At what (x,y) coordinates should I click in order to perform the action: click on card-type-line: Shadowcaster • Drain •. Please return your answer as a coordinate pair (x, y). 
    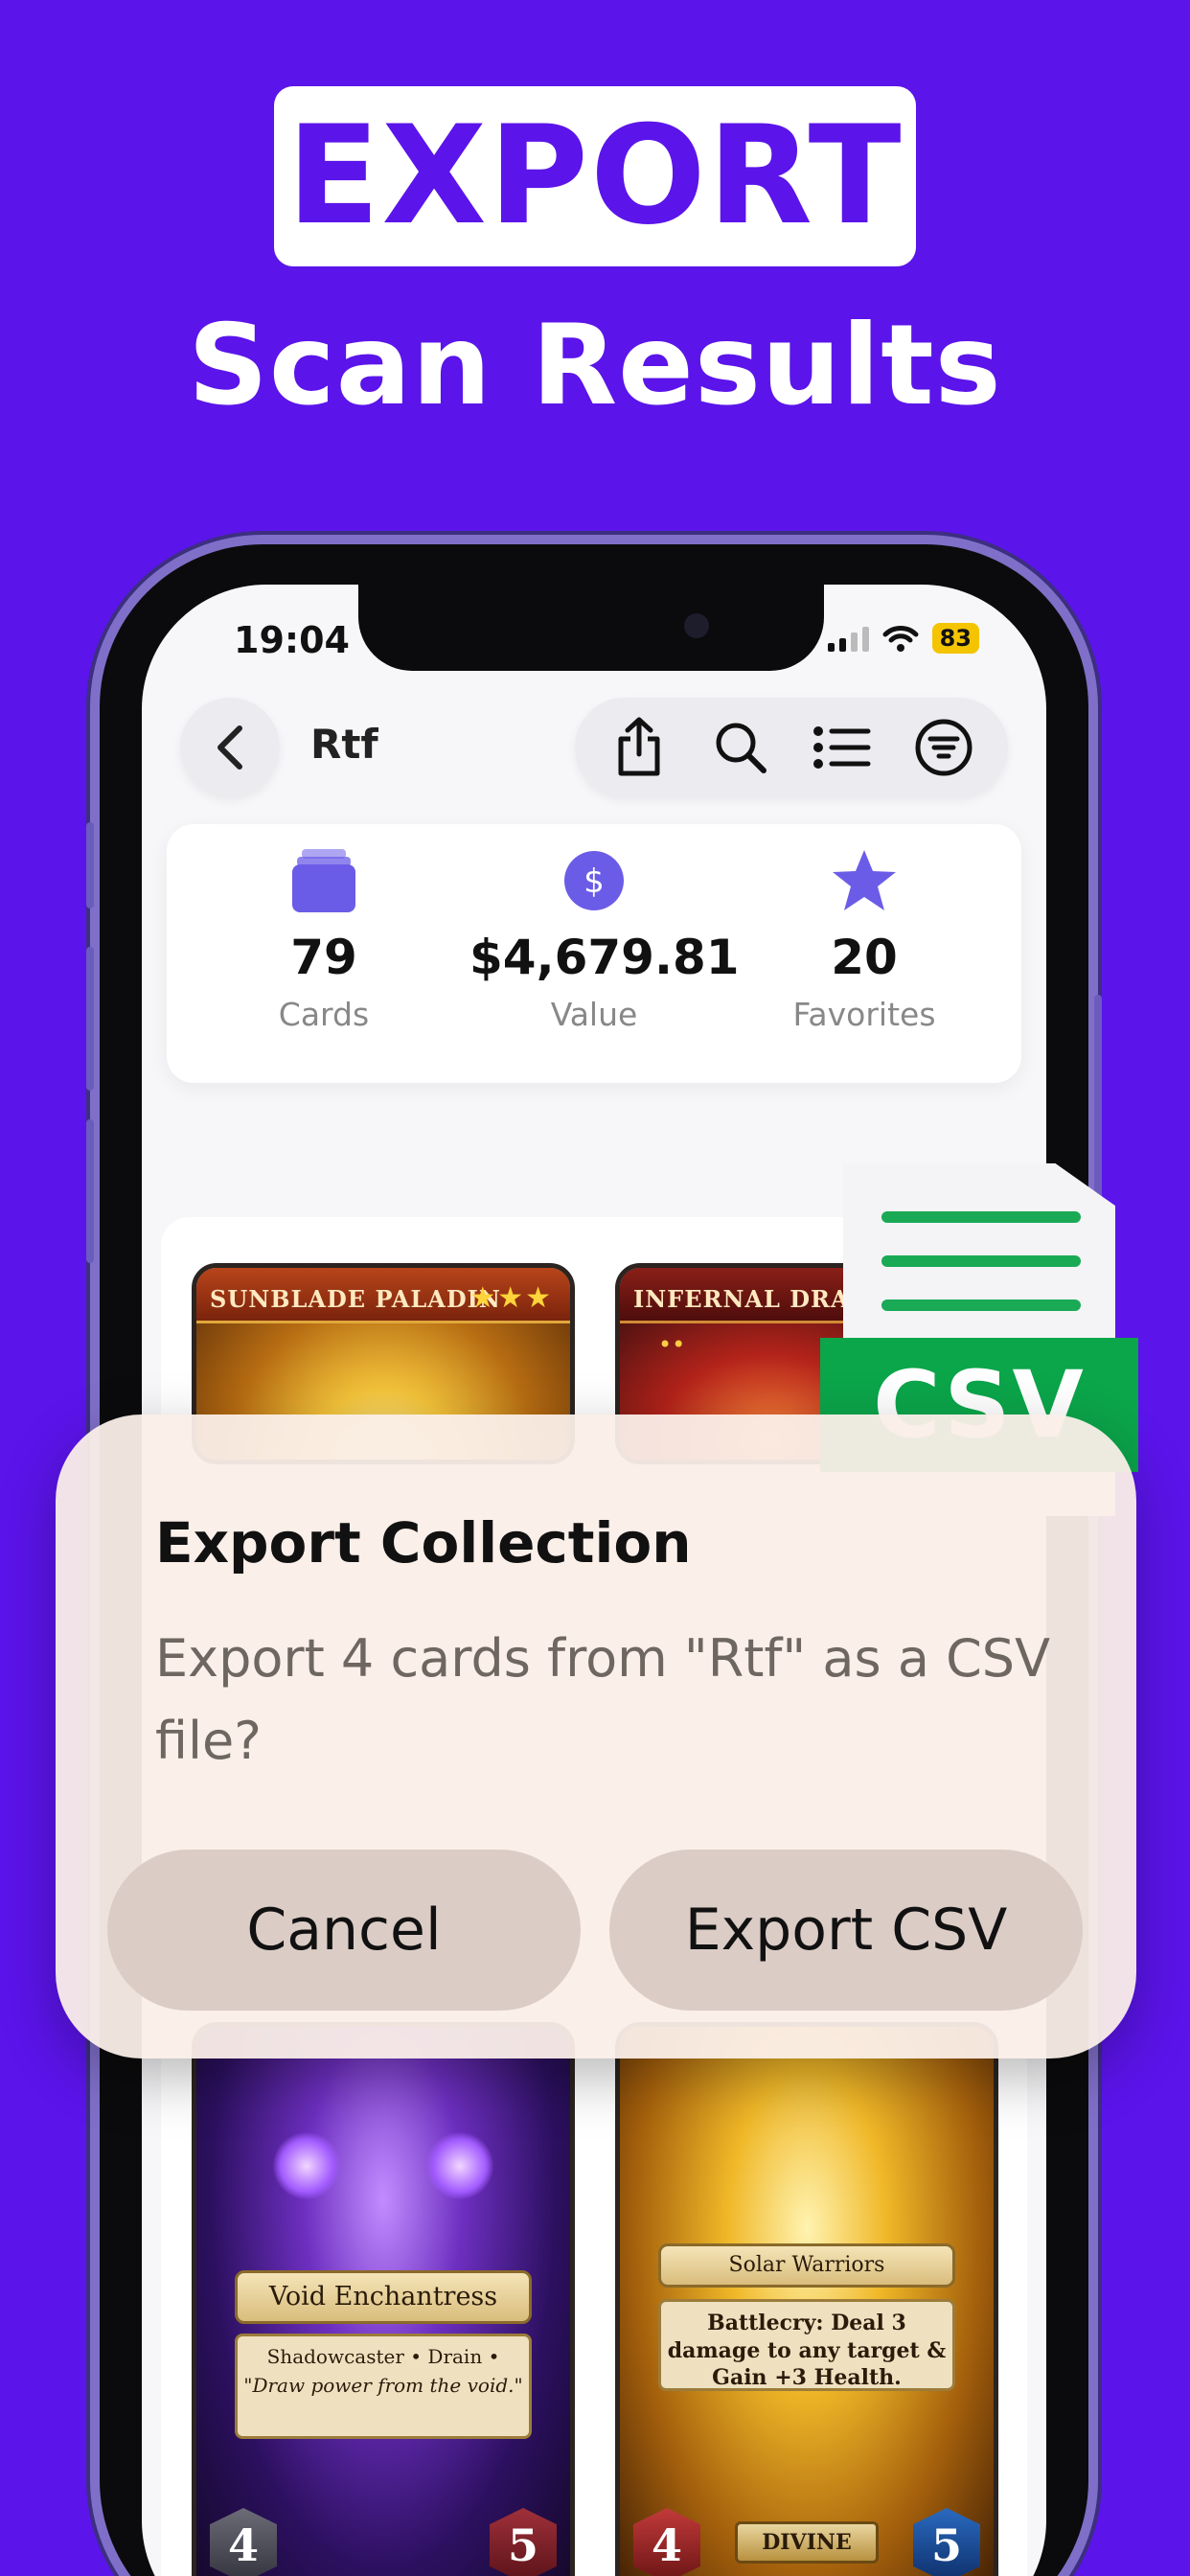
    Looking at the image, I should click on (383, 2356).